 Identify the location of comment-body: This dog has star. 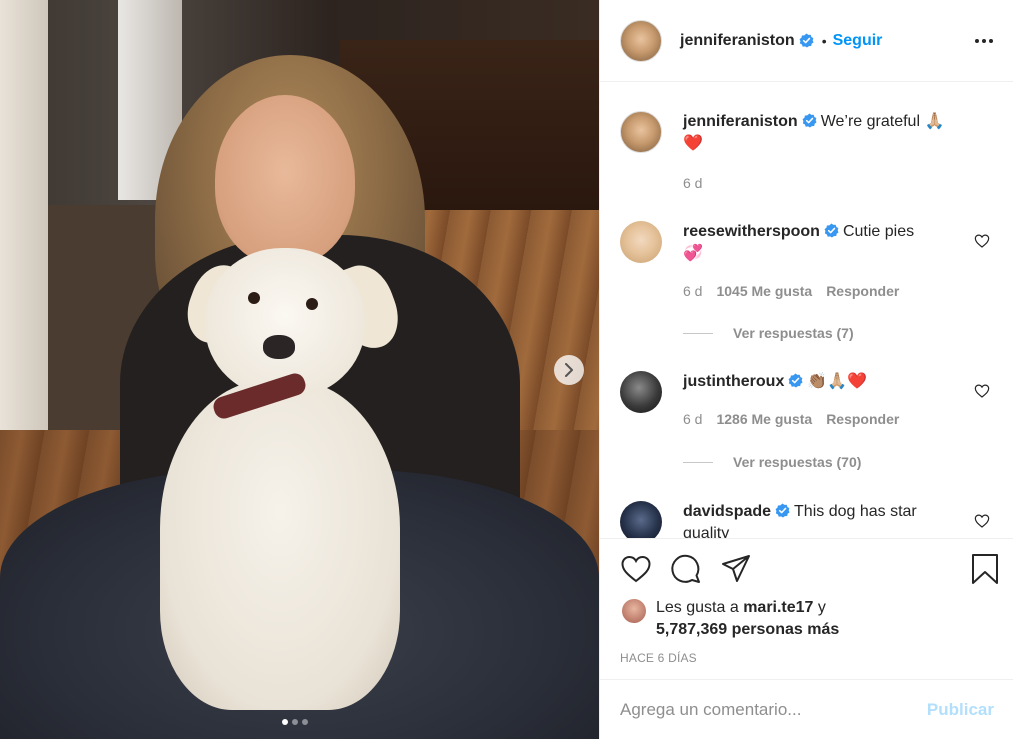
(855, 511).